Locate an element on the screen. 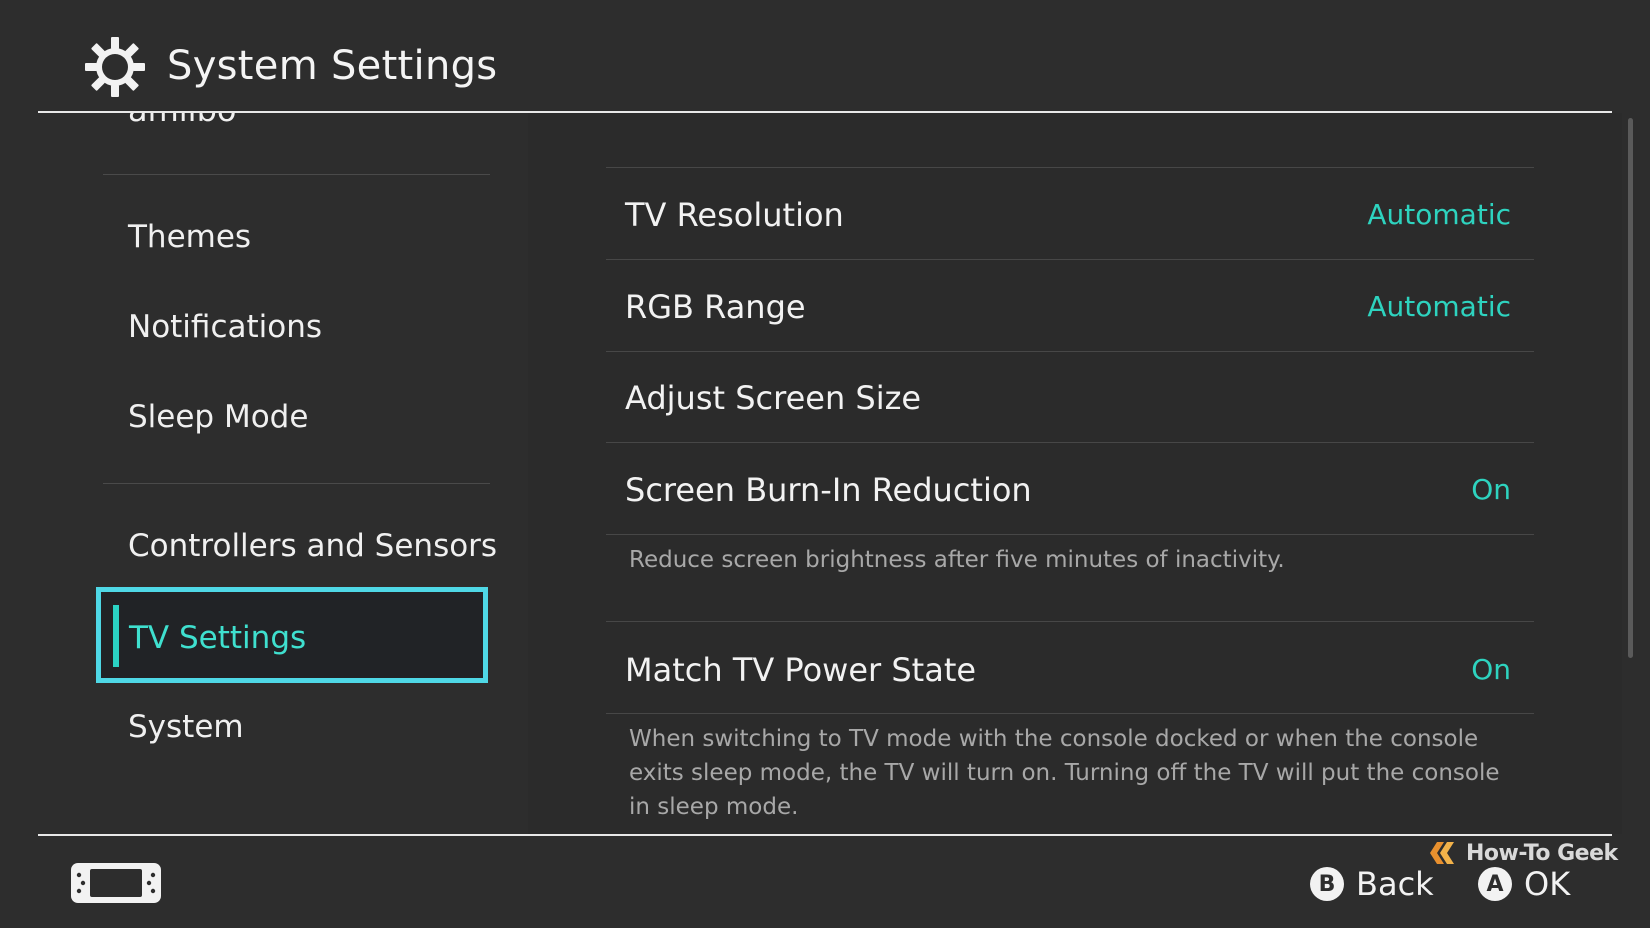 Image resolution: width=1650 pixels, height=928 pixels. setting-label: RGB Range is located at coordinates (715, 307).